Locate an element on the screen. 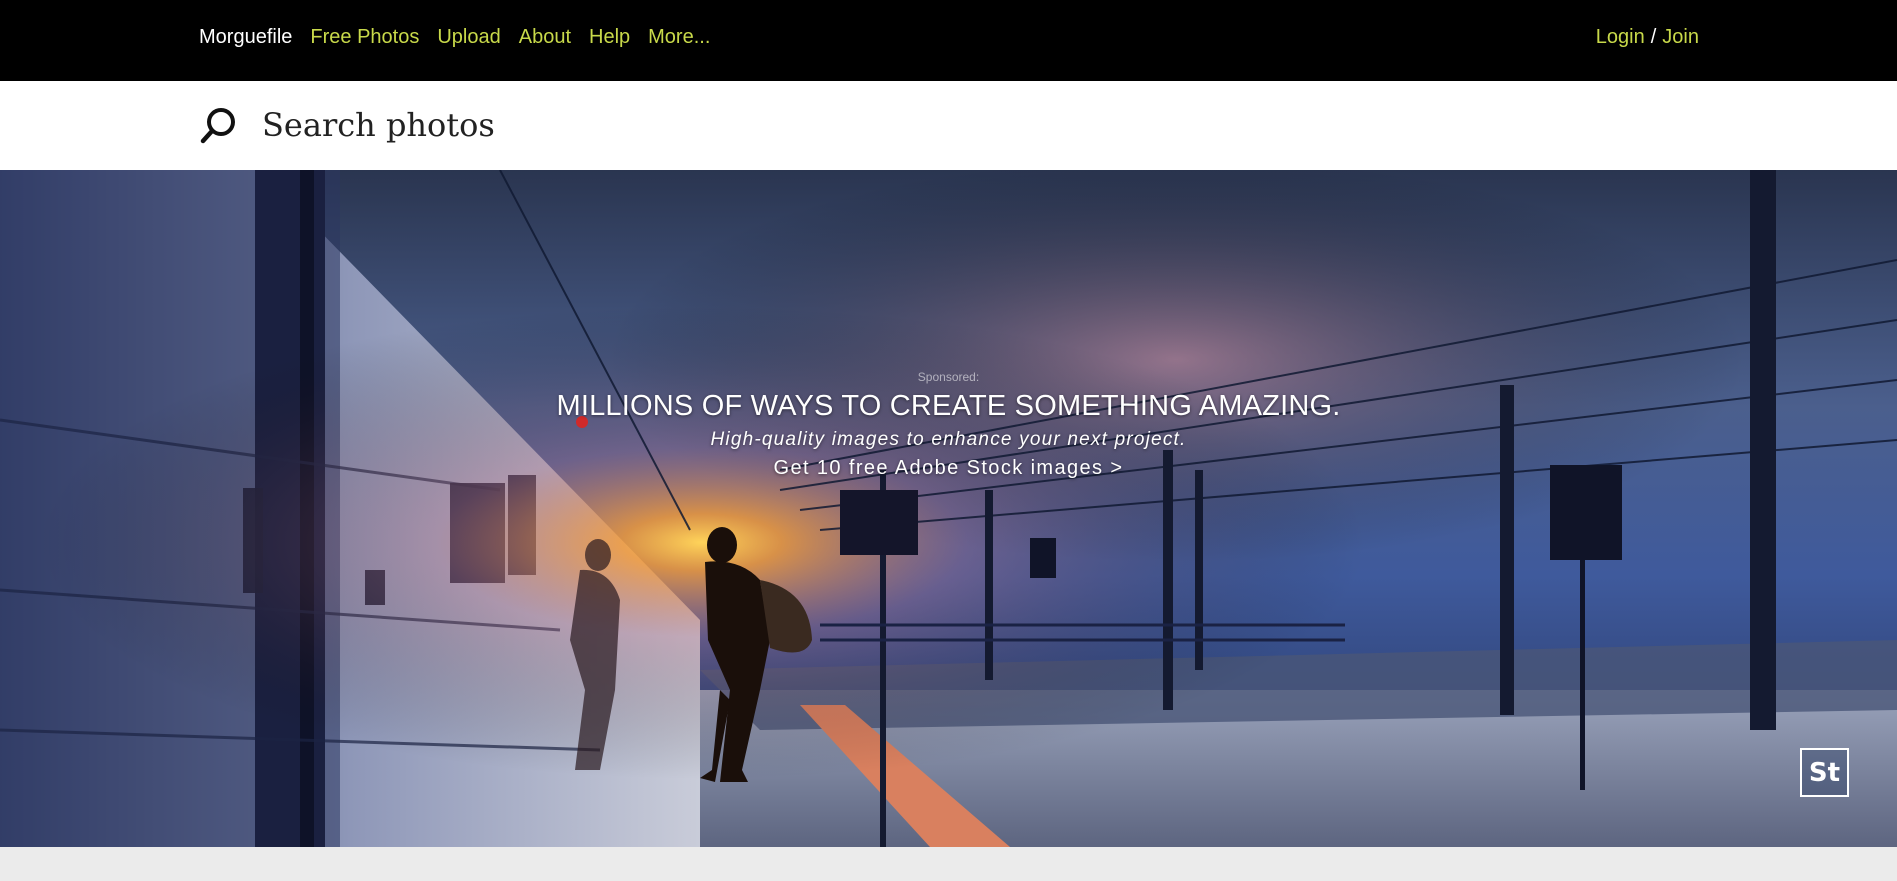  adobe-stock-logo: St is located at coordinates (1824, 772).